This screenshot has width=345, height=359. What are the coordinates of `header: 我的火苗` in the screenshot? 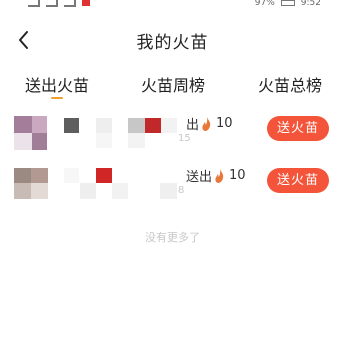 It's located at (172, 41).